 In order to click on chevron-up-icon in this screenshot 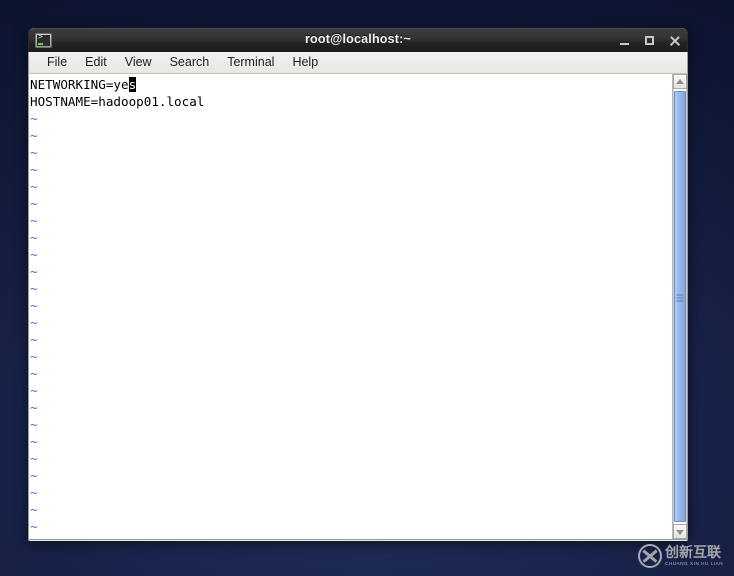, I will do `click(680, 81)`.